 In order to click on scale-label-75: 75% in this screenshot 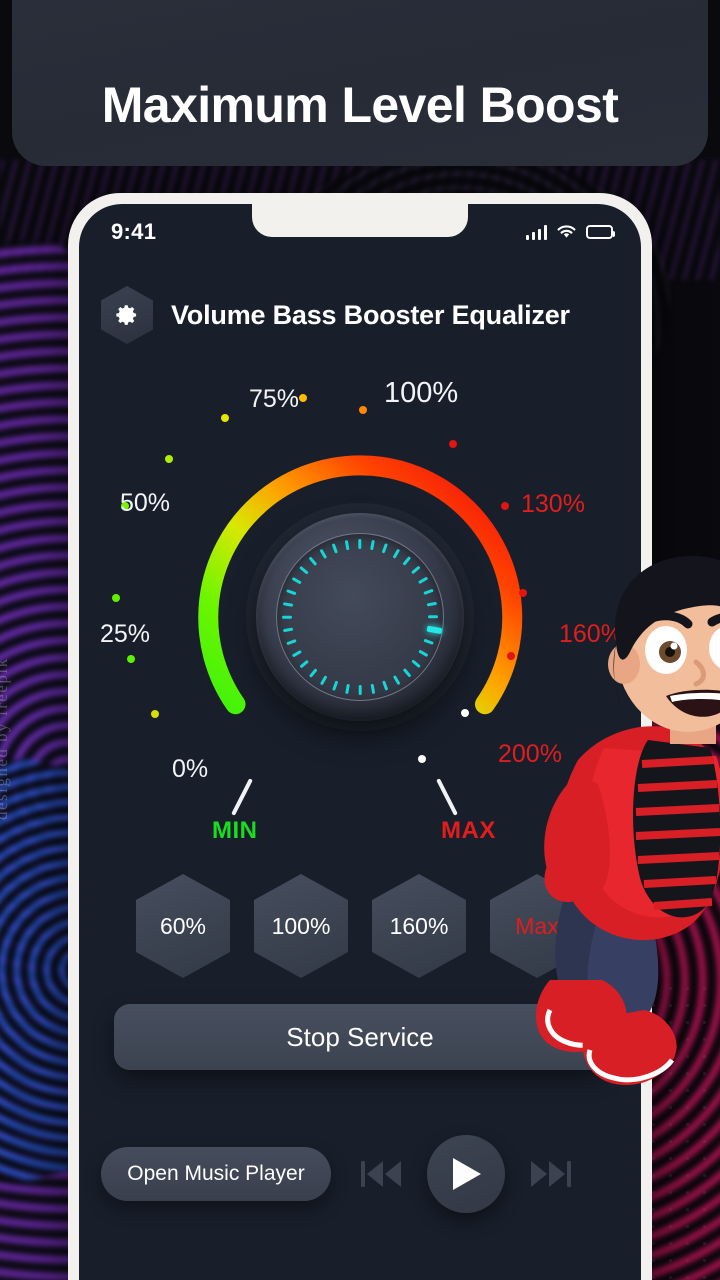, I will do `click(274, 399)`.